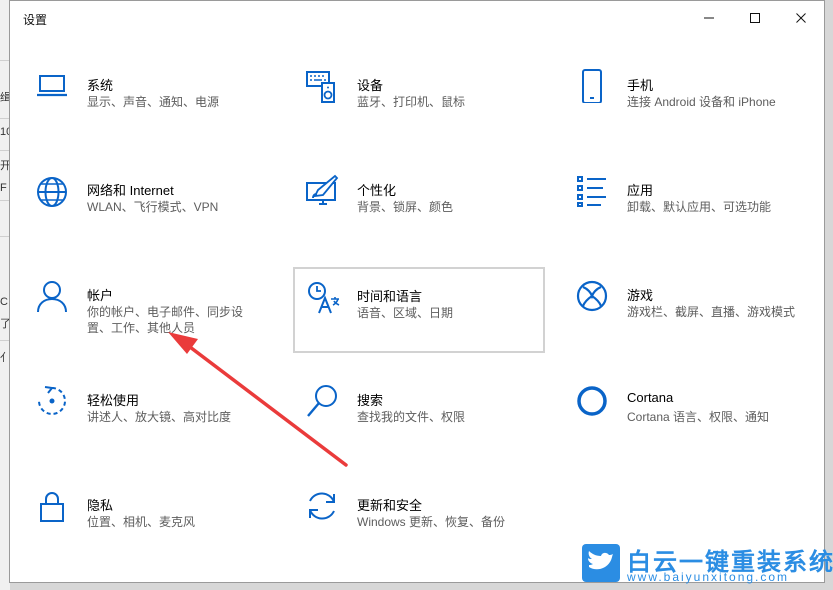  What do you see at coordinates (390, 505) in the screenshot?
I see `tile-update-security-name: 更新和安全` at bounding box center [390, 505].